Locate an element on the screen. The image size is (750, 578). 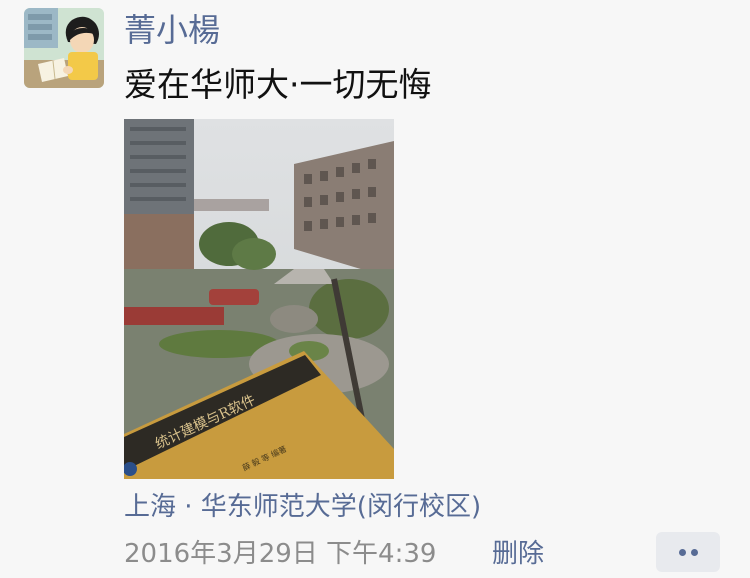
avatar is located at coordinates (64, 48).